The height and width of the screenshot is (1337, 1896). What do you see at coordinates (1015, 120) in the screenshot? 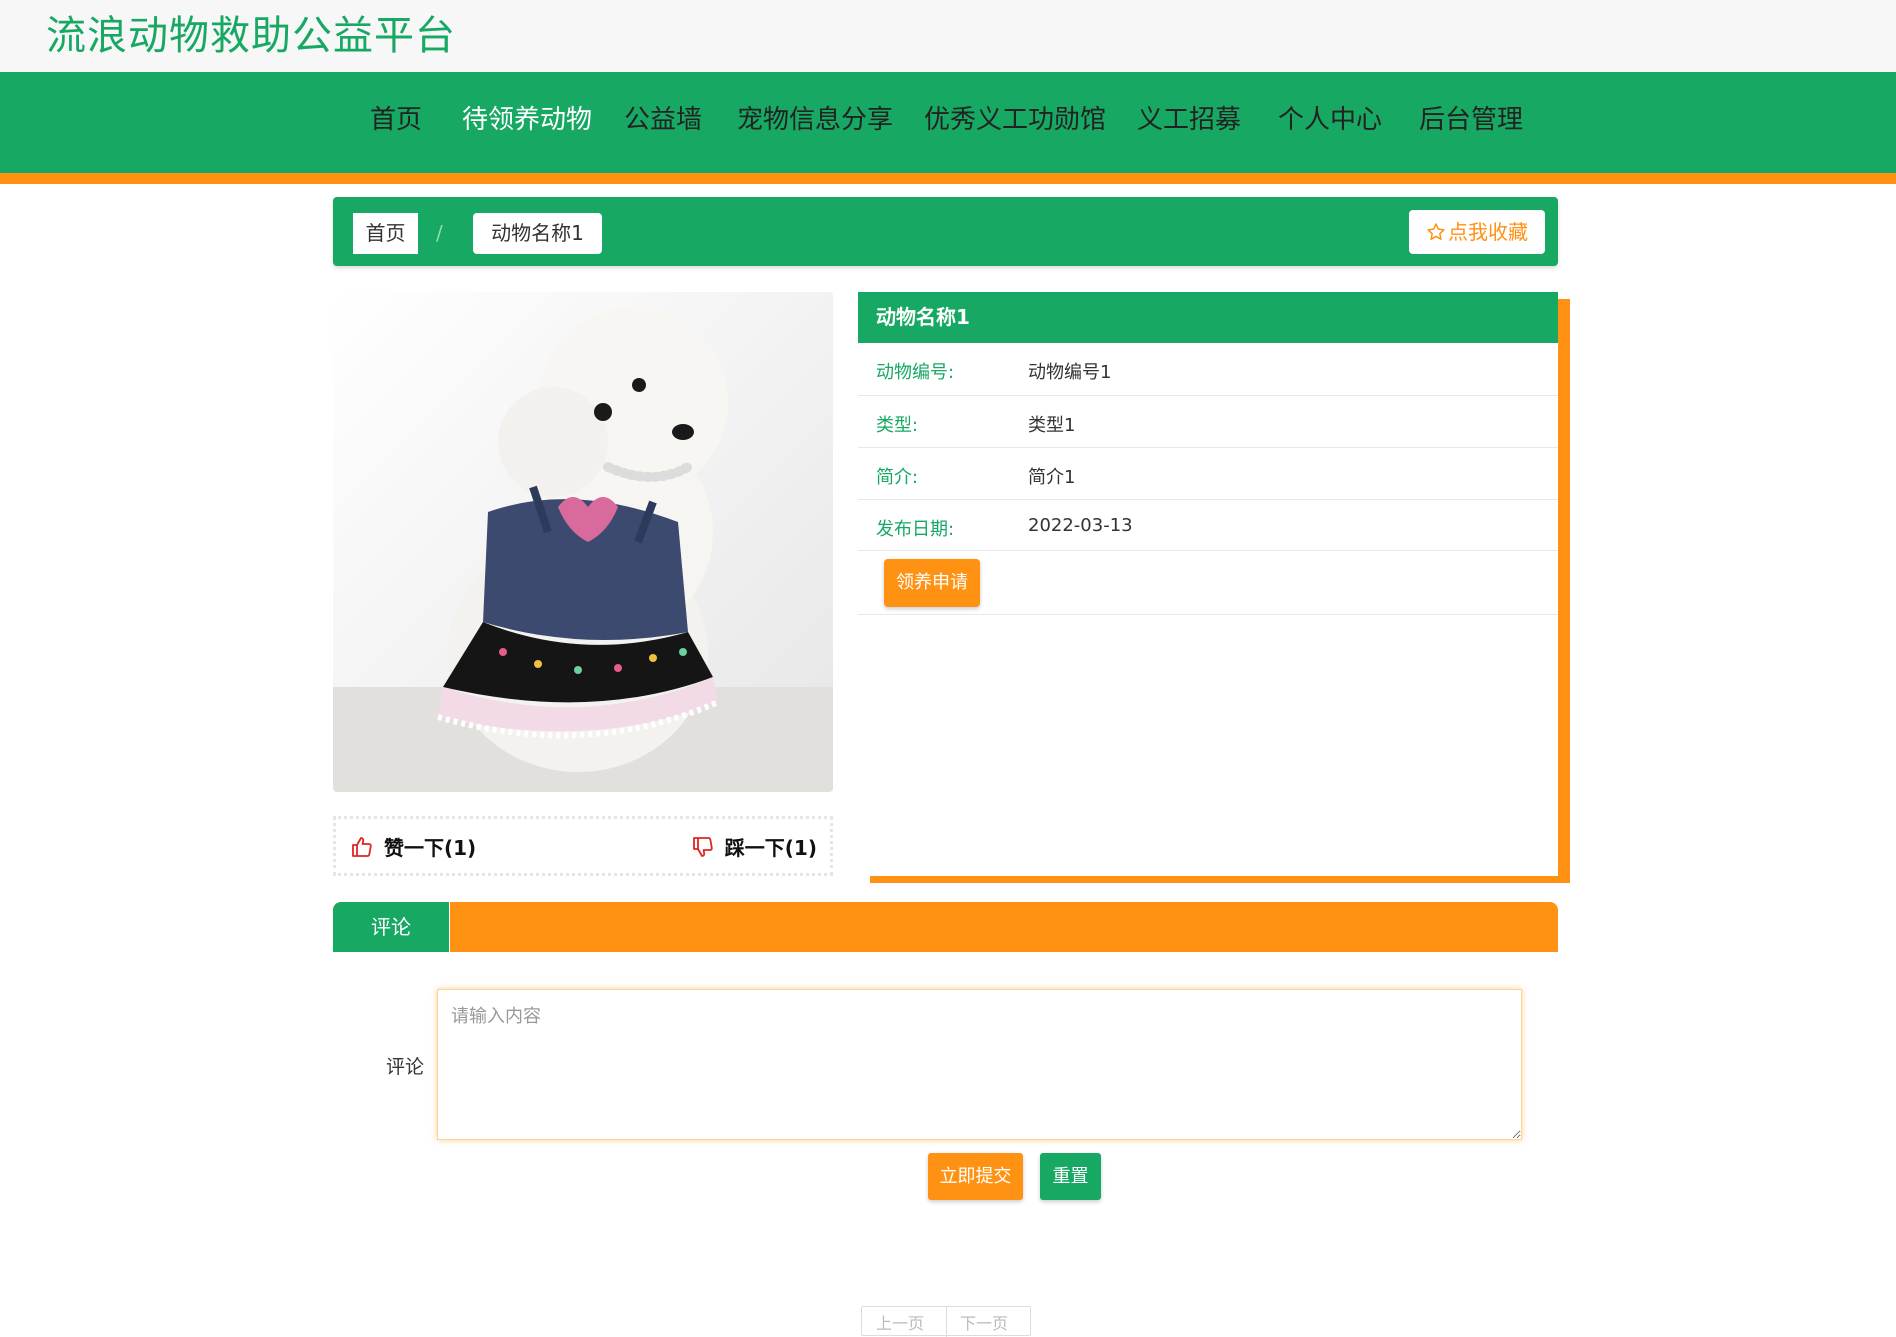
I see `nav-item-volunteer-hall: 优秀义工功勋馆` at bounding box center [1015, 120].